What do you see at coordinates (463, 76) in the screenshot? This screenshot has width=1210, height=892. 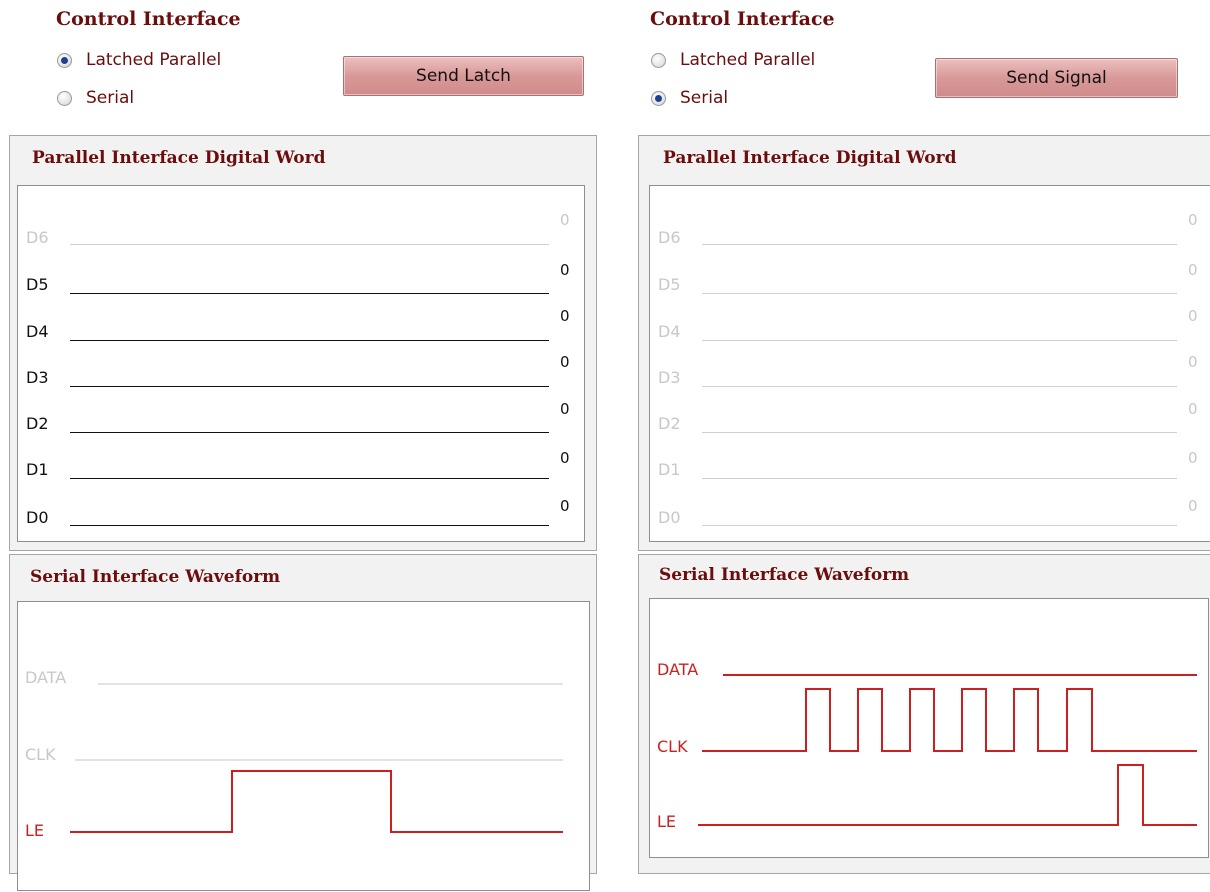 I see `send-latch-button: Send Latch` at bounding box center [463, 76].